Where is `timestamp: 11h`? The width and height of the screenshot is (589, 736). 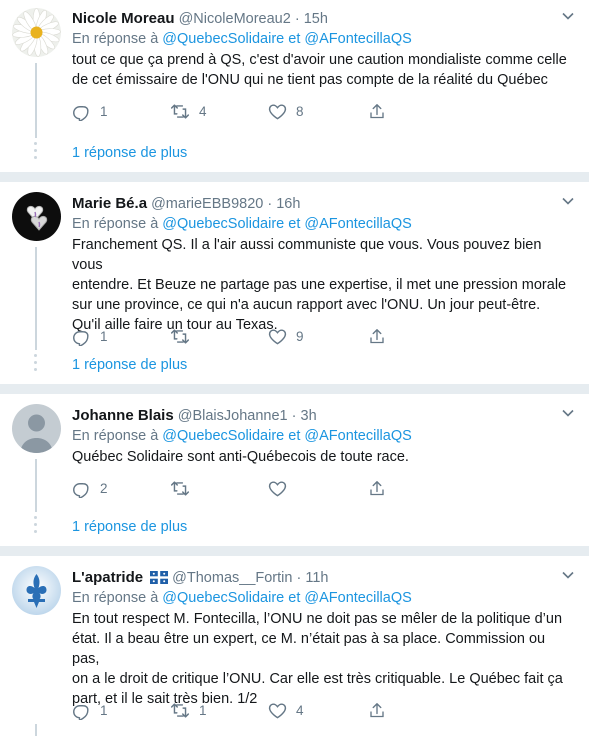 timestamp: 11h is located at coordinates (316, 578).